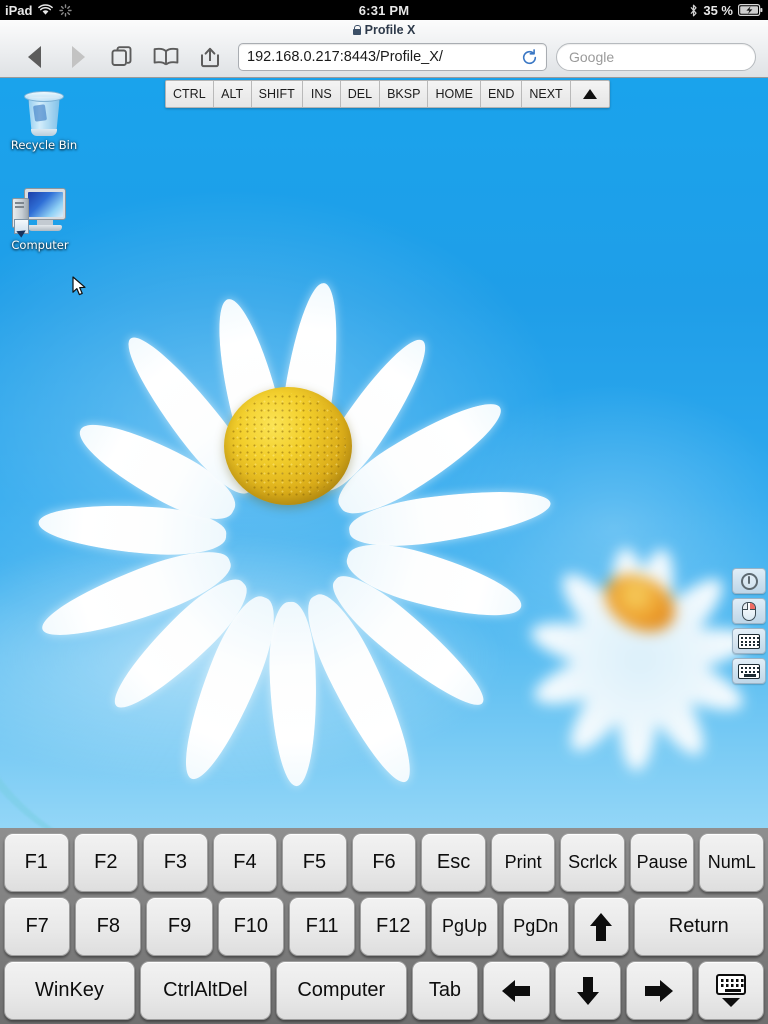  I want to click on bookmarks-icon, so click(166, 56).